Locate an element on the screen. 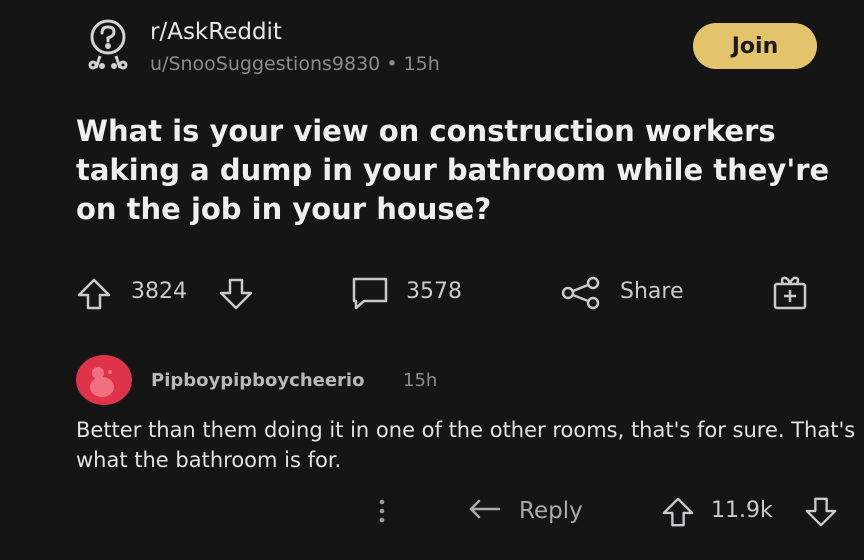 This screenshot has height=560, width=864. avatar-snoo-icon is located at coordinates (104, 380).